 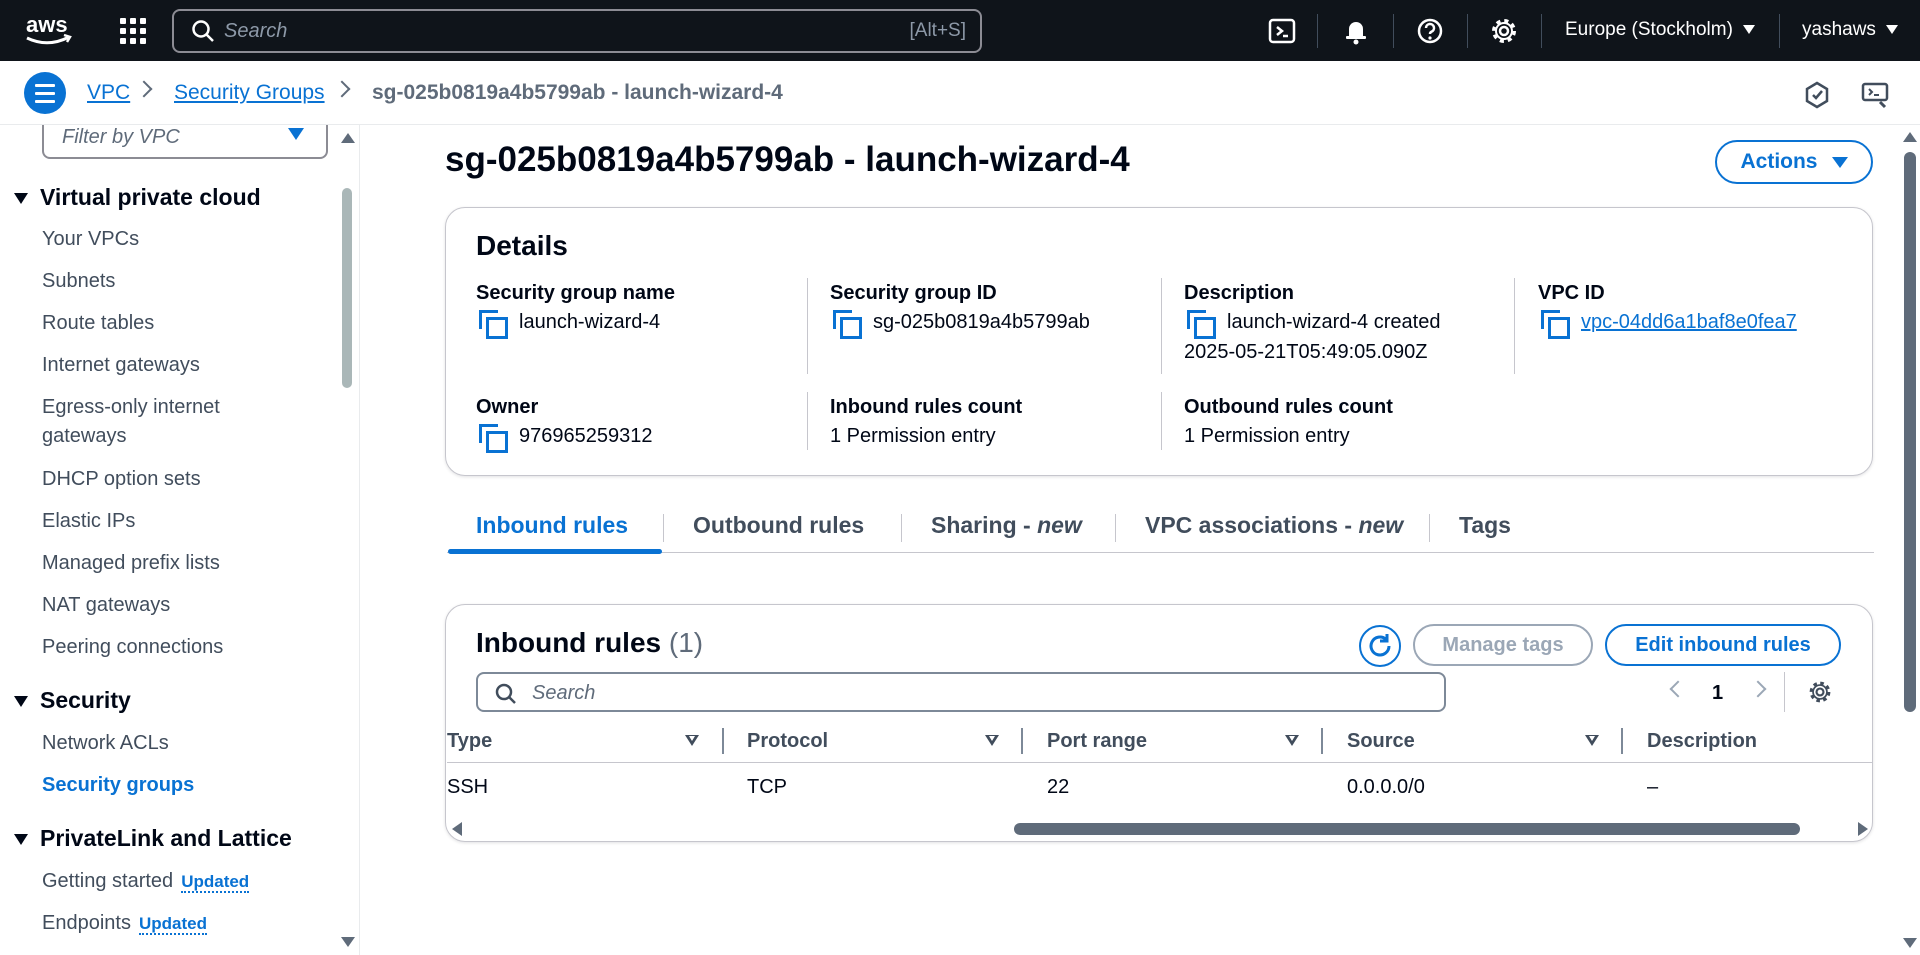 What do you see at coordinates (984, 525) in the screenshot?
I see `tab-label: Sharing -` at bounding box center [984, 525].